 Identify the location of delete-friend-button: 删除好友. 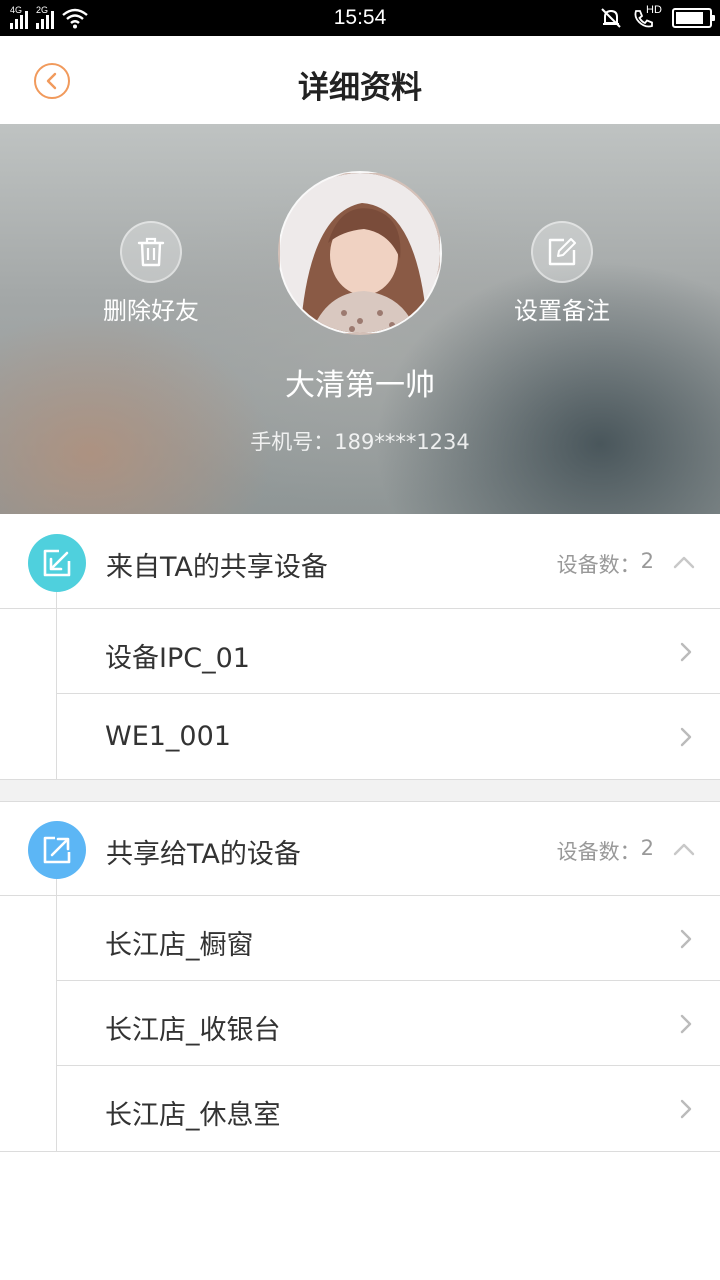
(151, 273).